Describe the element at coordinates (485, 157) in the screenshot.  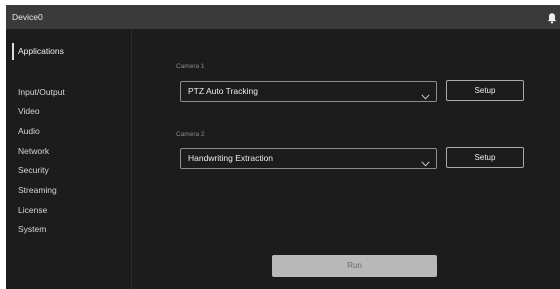
I see `camera2-setup-button: Setup` at that location.